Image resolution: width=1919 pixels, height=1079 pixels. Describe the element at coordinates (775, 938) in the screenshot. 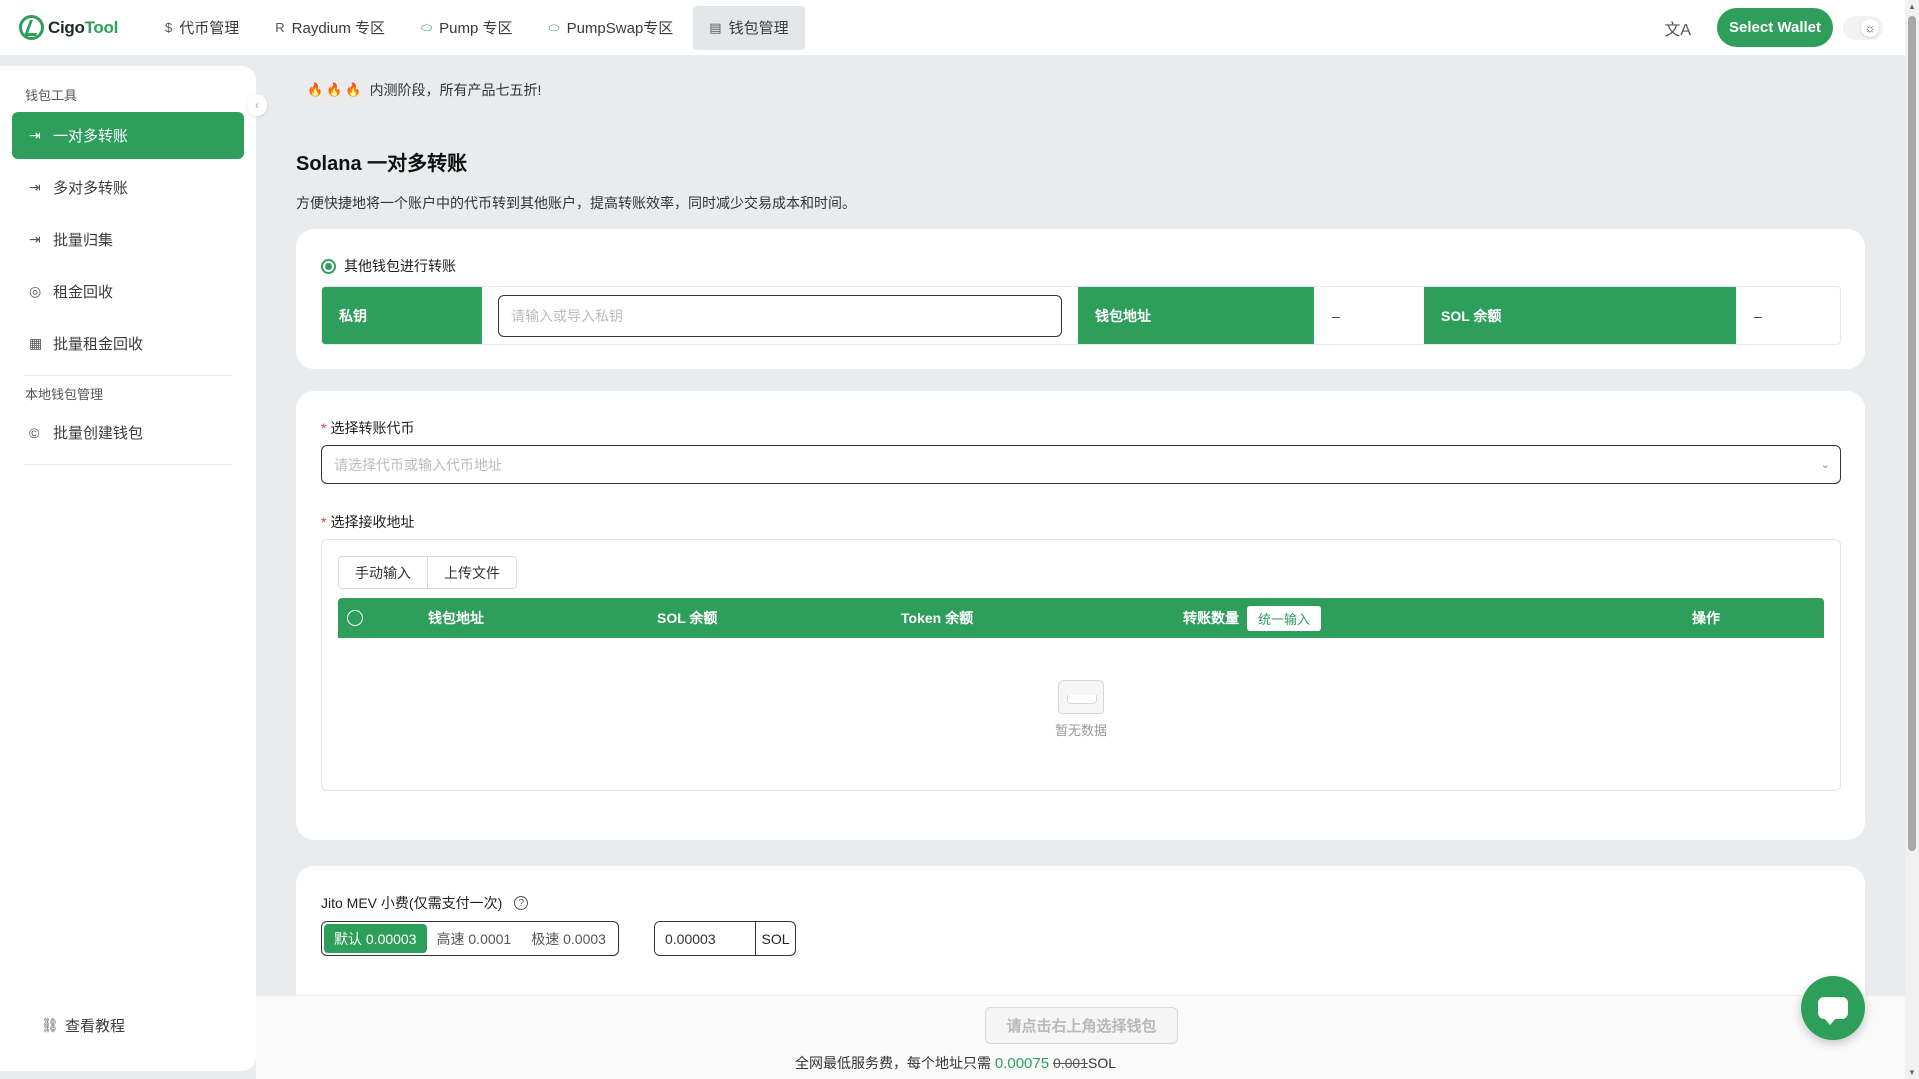

I see `fee-unit: SOL` at that location.